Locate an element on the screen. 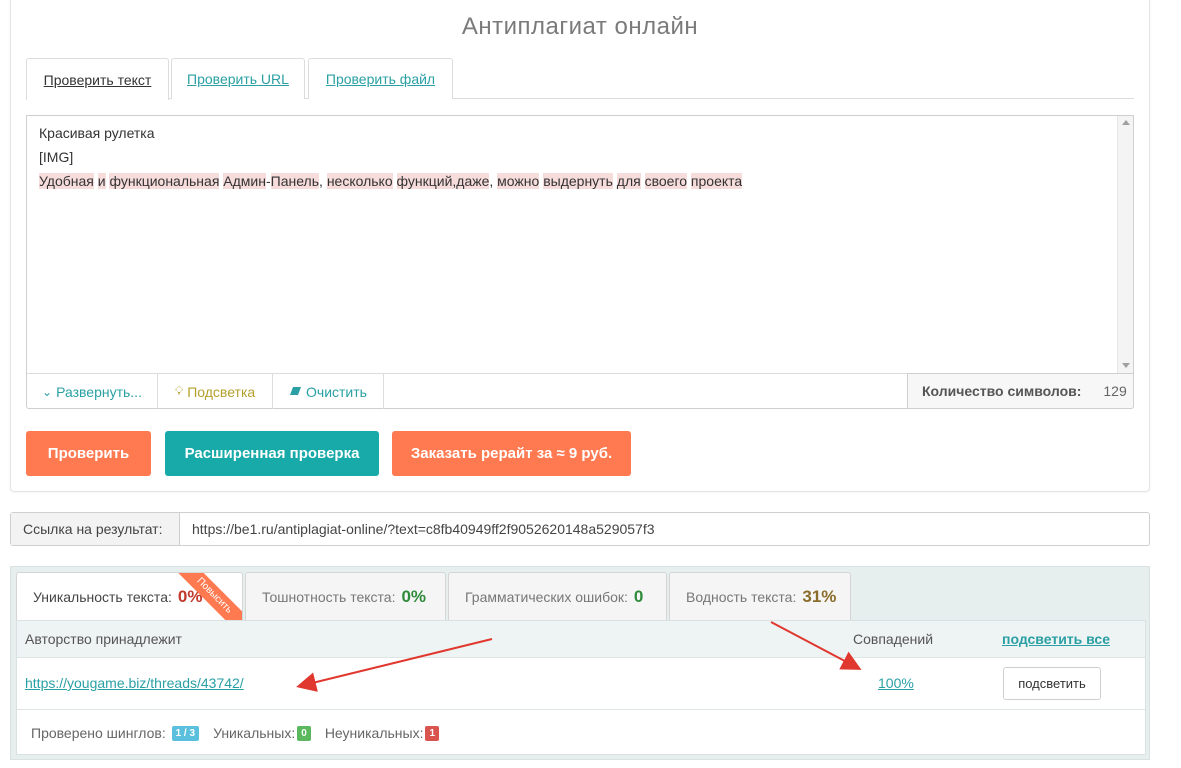  matched-word: для is located at coordinates (628, 181).